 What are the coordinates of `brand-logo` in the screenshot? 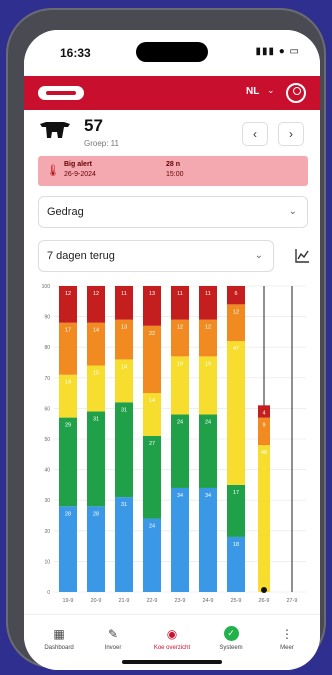 It's located at (61, 93).